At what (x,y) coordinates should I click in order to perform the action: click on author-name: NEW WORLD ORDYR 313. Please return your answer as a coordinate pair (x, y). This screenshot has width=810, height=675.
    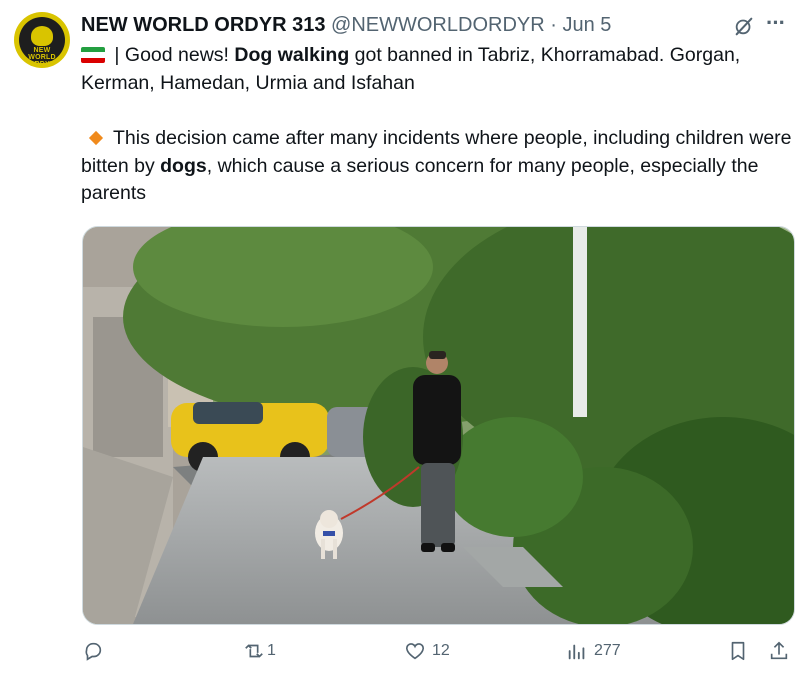
    Looking at the image, I should click on (203, 25).